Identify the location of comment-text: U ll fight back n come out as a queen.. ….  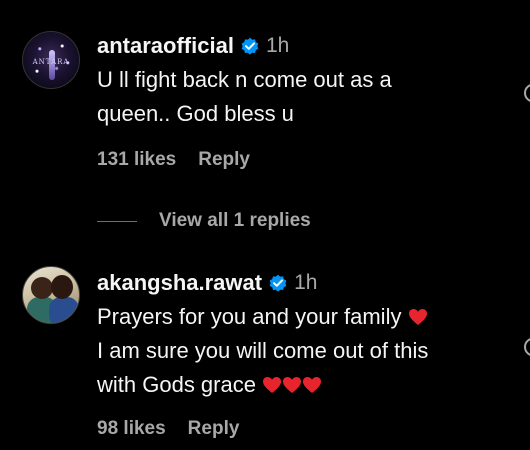
(302, 97).